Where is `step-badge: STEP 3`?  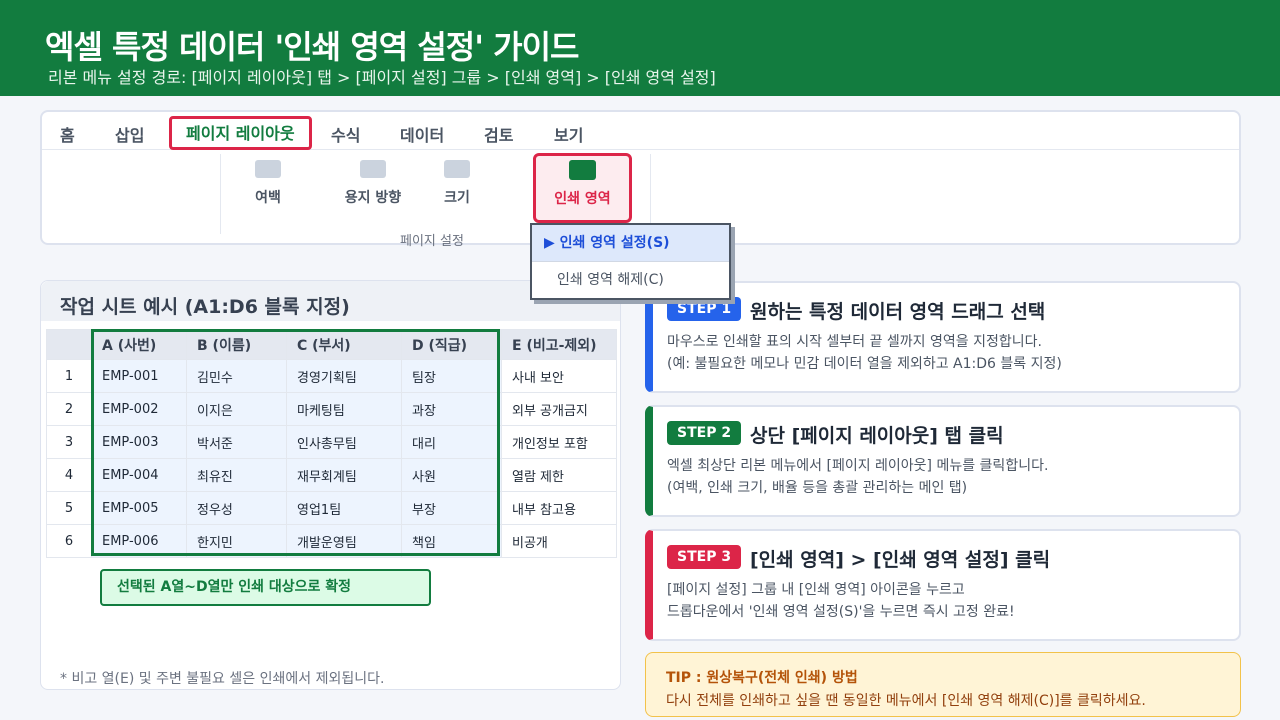
step-badge: STEP 3 is located at coordinates (704, 557).